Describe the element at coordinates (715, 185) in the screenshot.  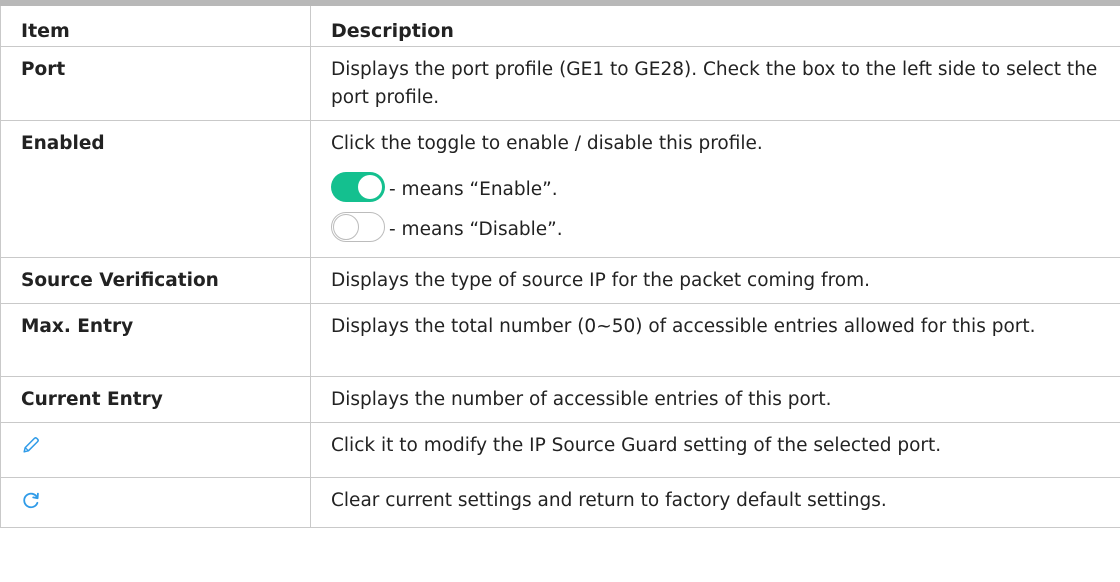
I see `toggle-on-example: - means “Enable”.` at that location.